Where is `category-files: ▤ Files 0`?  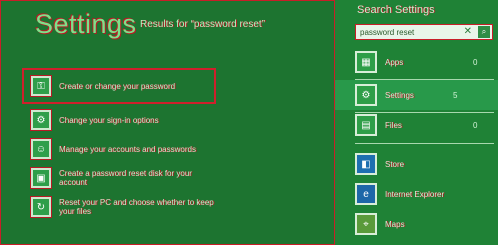
category-files: ▤ Files 0 is located at coordinates (416, 125).